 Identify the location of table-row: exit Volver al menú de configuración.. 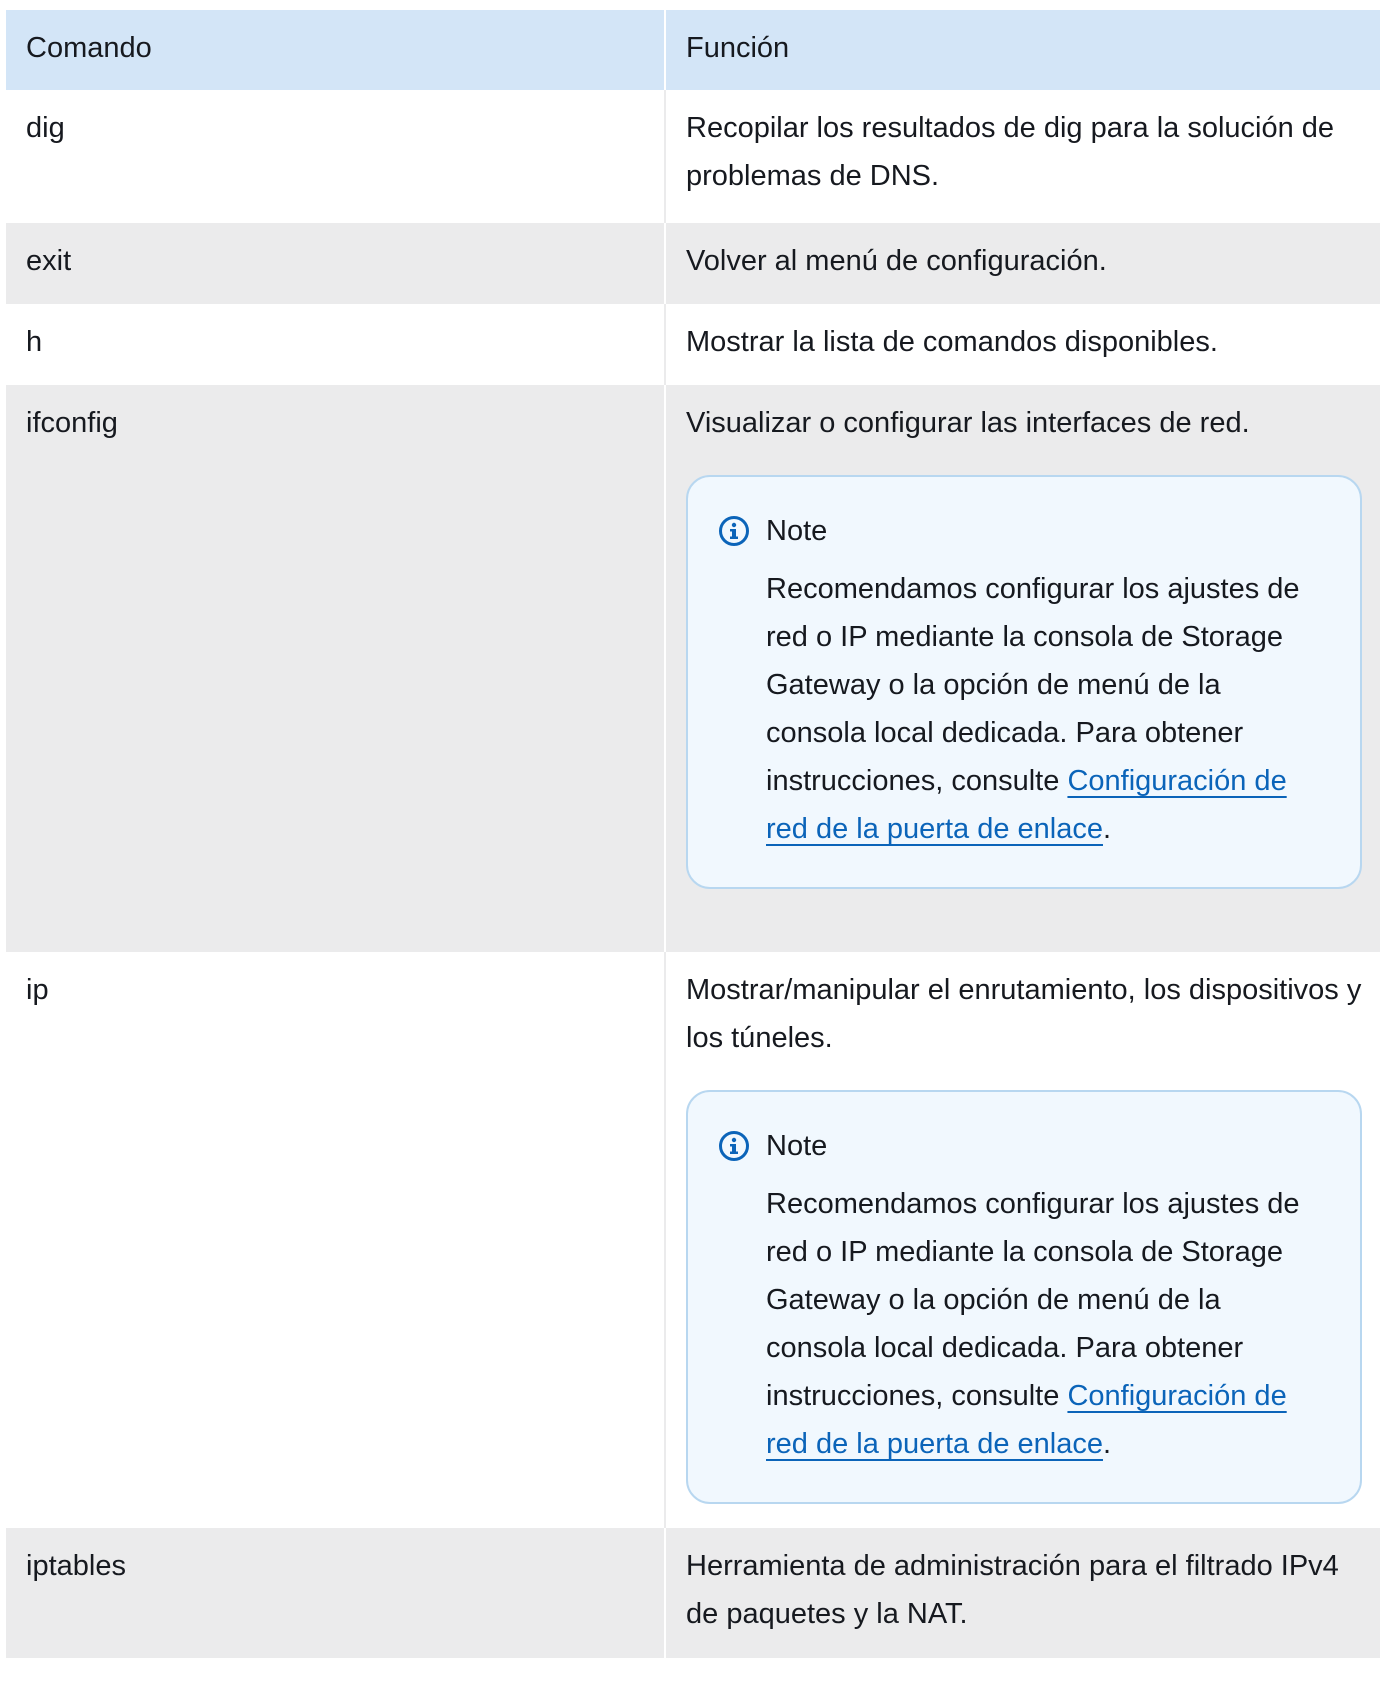
(693, 263).